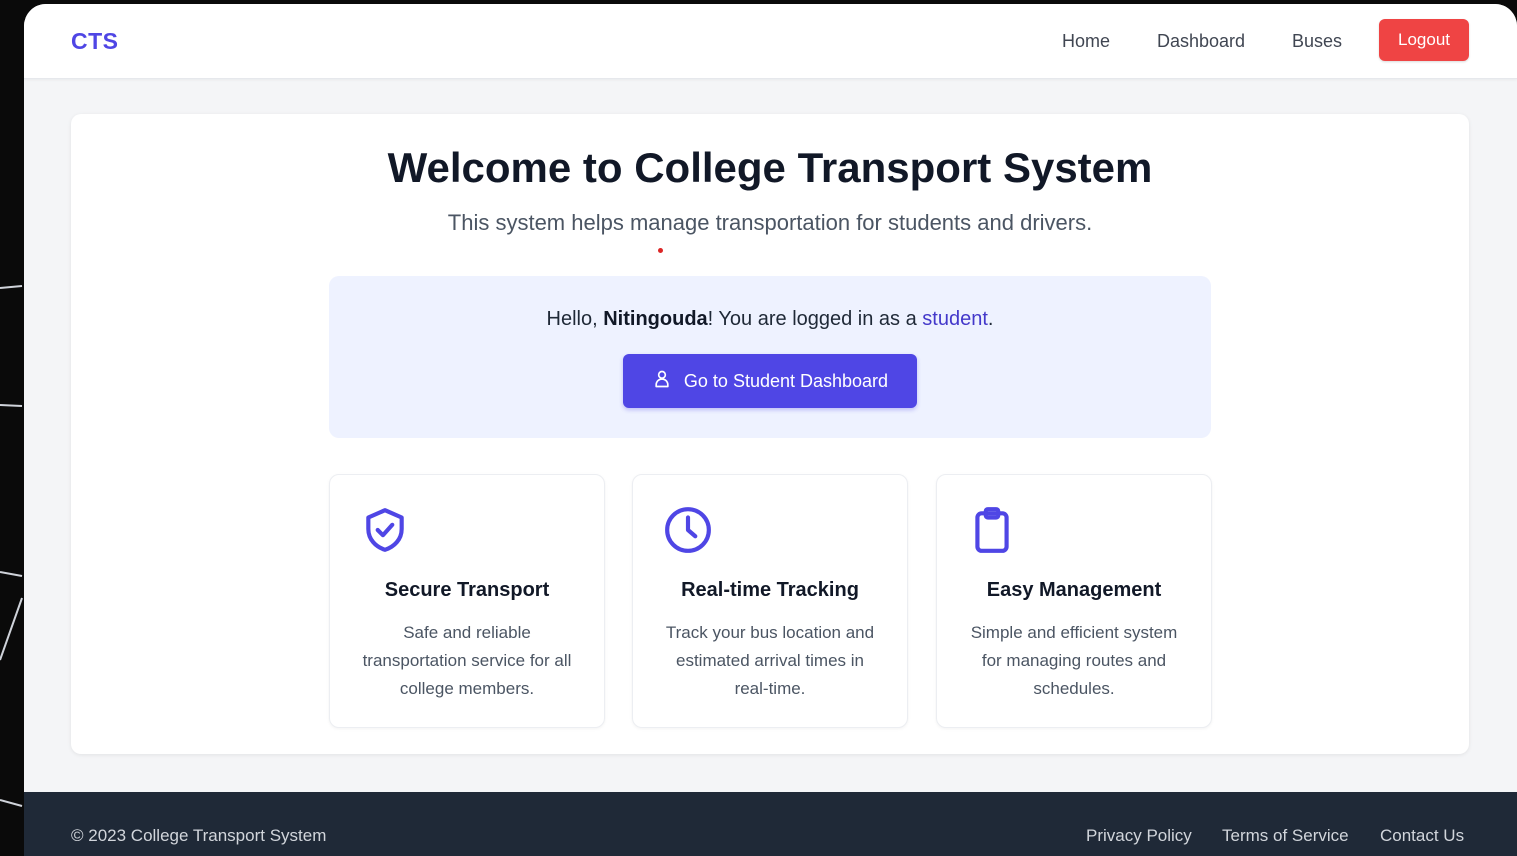 The width and height of the screenshot is (1517, 856). Describe the element at coordinates (1285, 836) in the screenshot. I see `footer-link-terms-of-service: Terms of Service` at that location.